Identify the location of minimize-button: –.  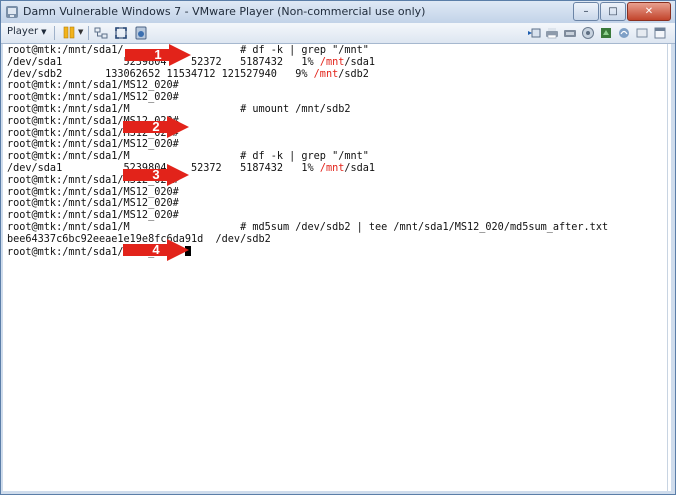
(586, 11).